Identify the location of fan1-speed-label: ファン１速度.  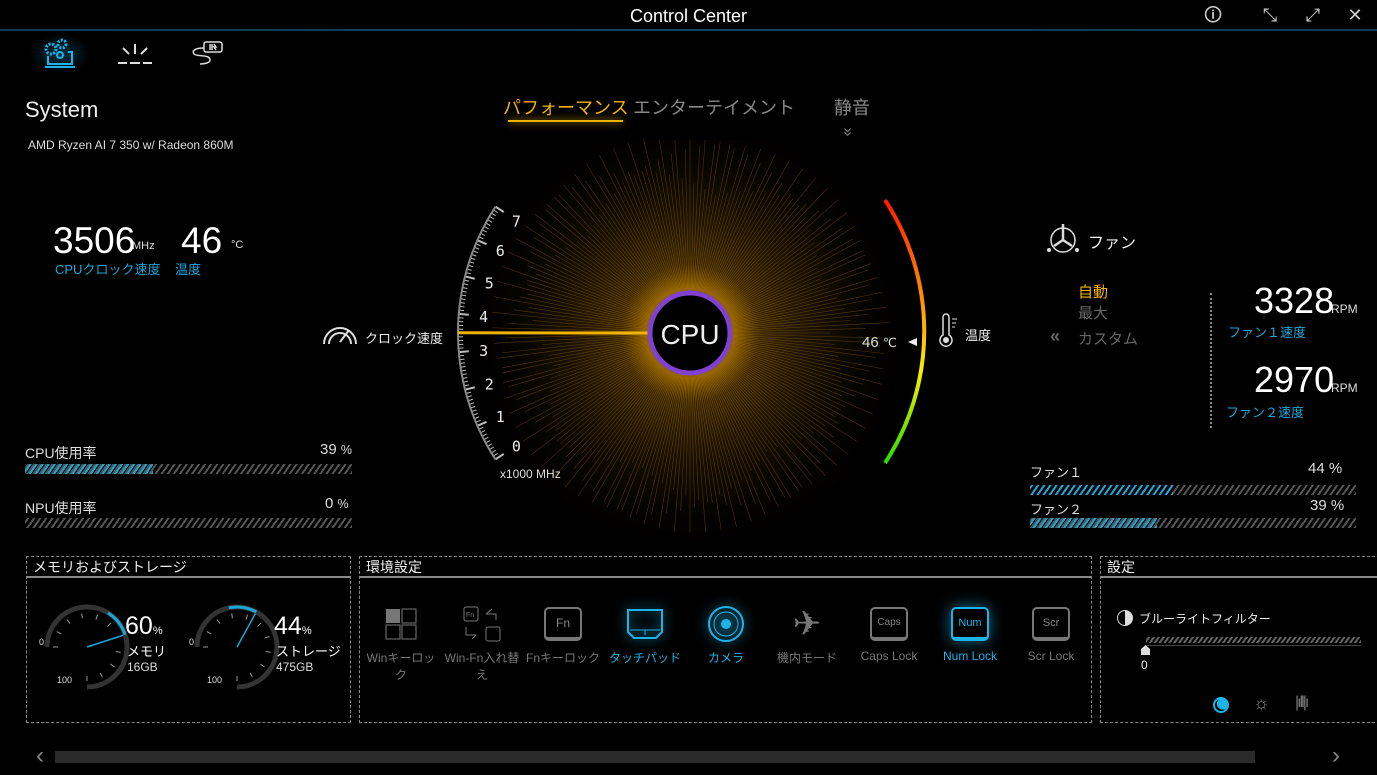
(1267, 332).